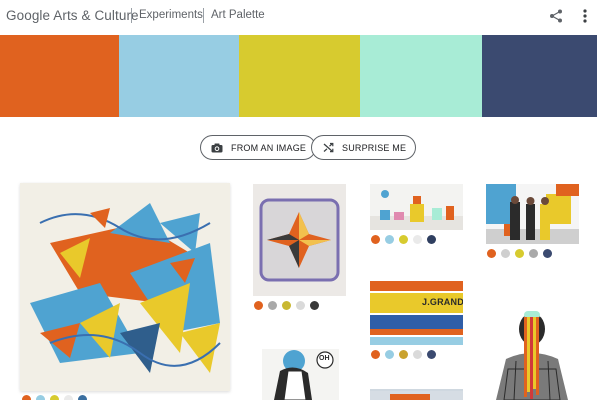 The image size is (597, 400). What do you see at coordinates (590, 259) in the screenshot?
I see `scroll-fade` at bounding box center [590, 259].